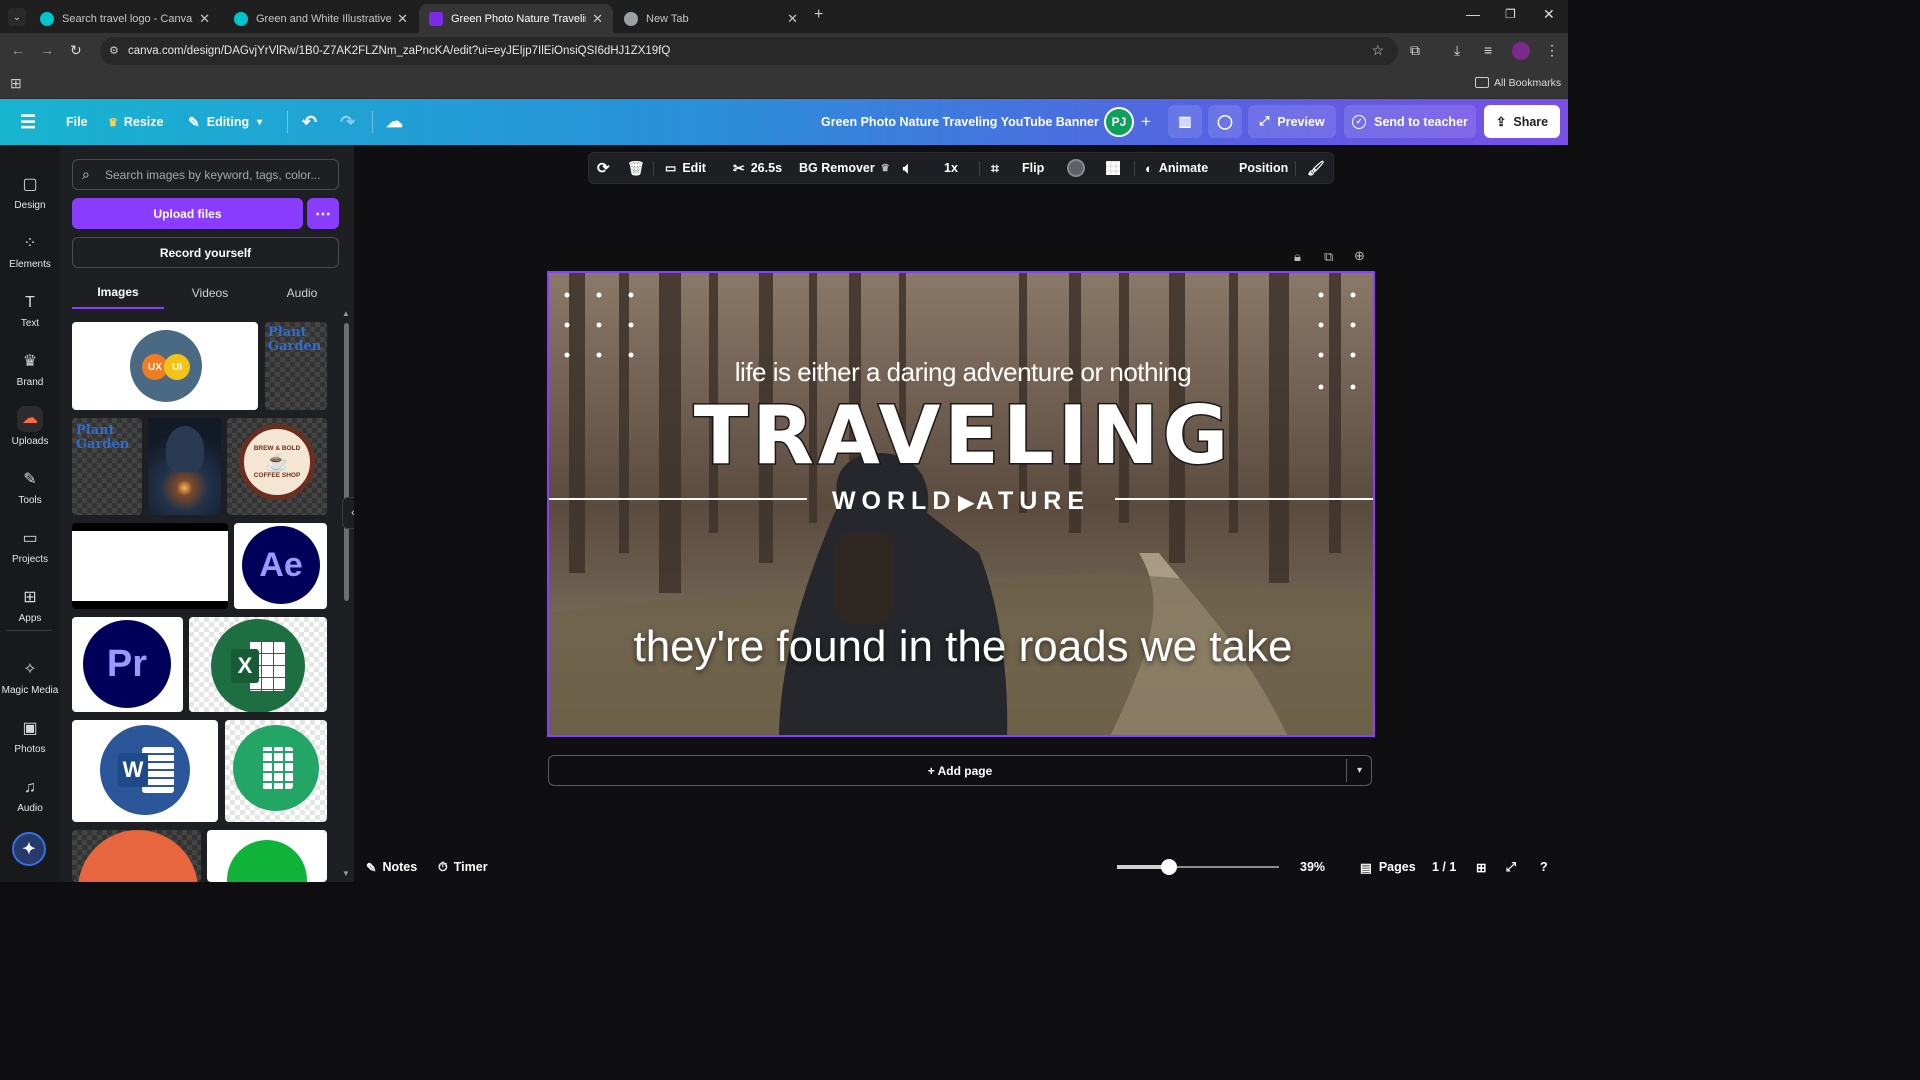  What do you see at coordinates (145, 771) in the screenshot?
I see `image-thumb-word-icon: W` at bounding box center [145, 771].